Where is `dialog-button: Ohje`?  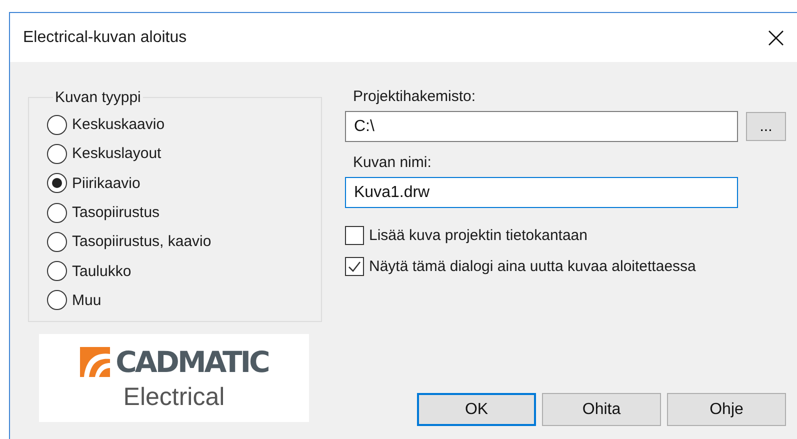 dialog-button: Ohje is located at coordinates (726, 409).